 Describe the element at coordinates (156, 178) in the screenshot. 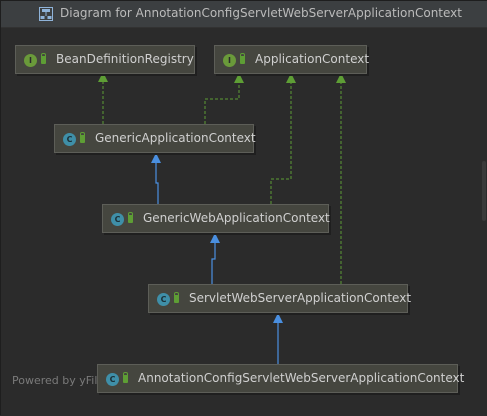

I see `extends-edge-gwac-gac` at that location.